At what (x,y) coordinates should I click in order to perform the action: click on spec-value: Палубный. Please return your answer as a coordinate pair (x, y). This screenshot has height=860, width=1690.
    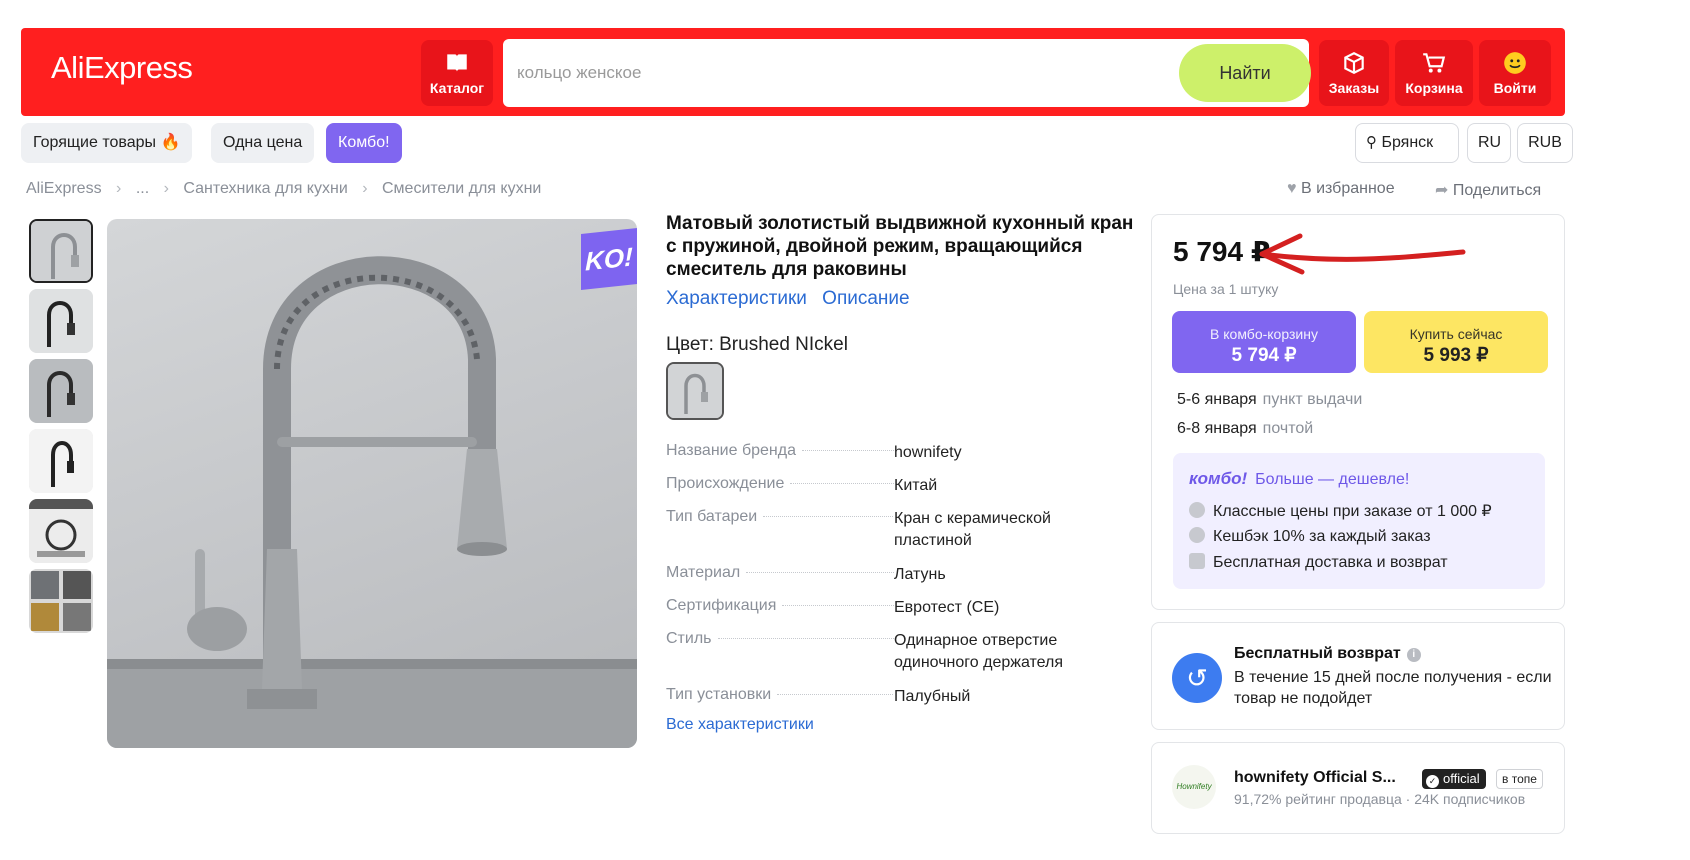
    Looking at the image, I should click on (932, 696).